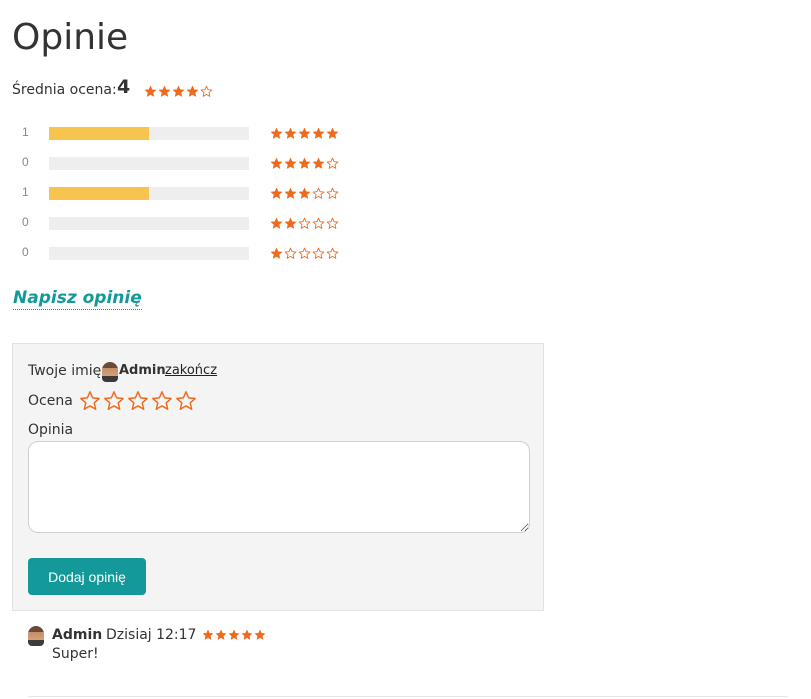 Image resolution: width=811 pixels, height=699 pixels. I want to click on average-rating-stars, so click(178, 91).